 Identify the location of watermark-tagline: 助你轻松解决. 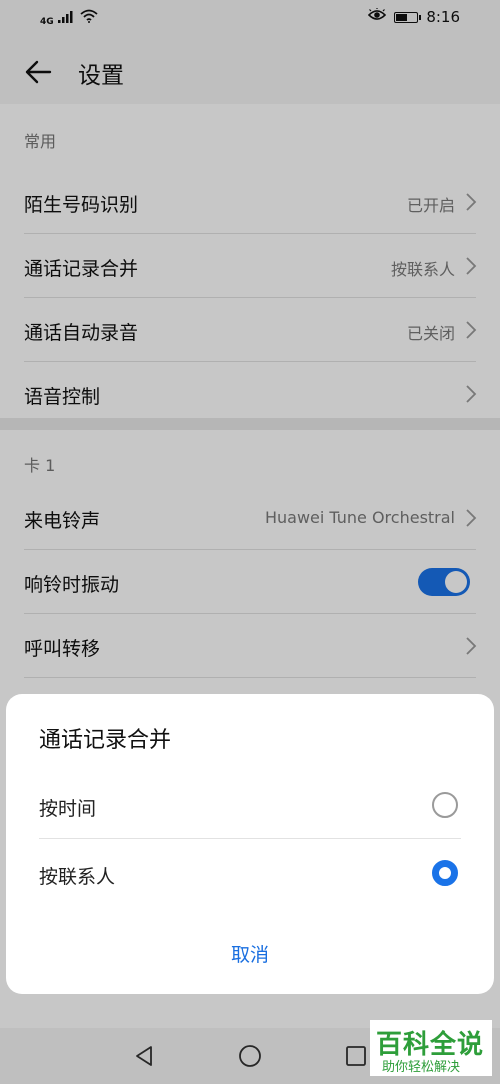
(421, 1067).